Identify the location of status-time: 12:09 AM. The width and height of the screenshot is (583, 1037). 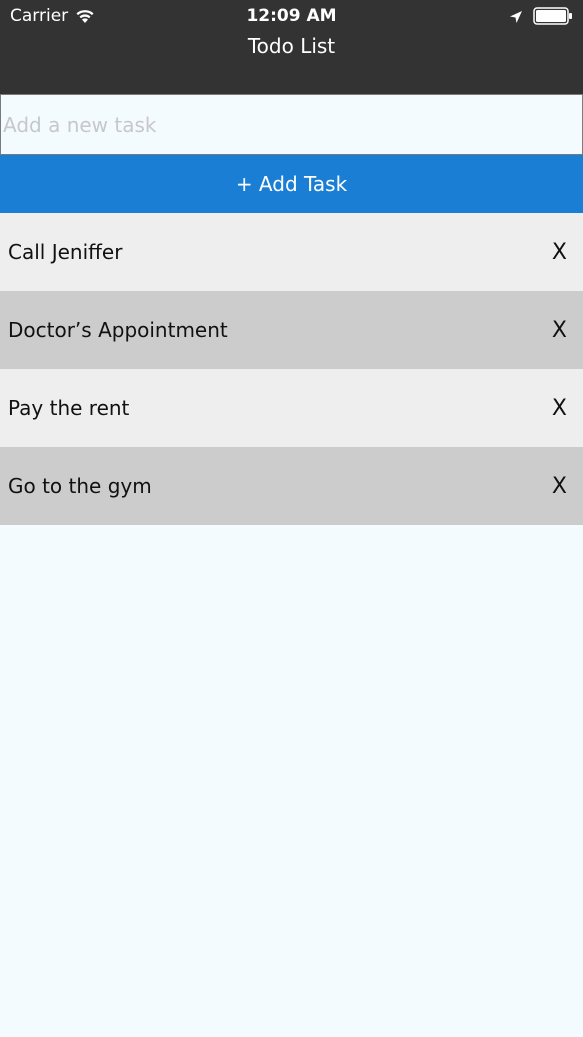
(291, 16).